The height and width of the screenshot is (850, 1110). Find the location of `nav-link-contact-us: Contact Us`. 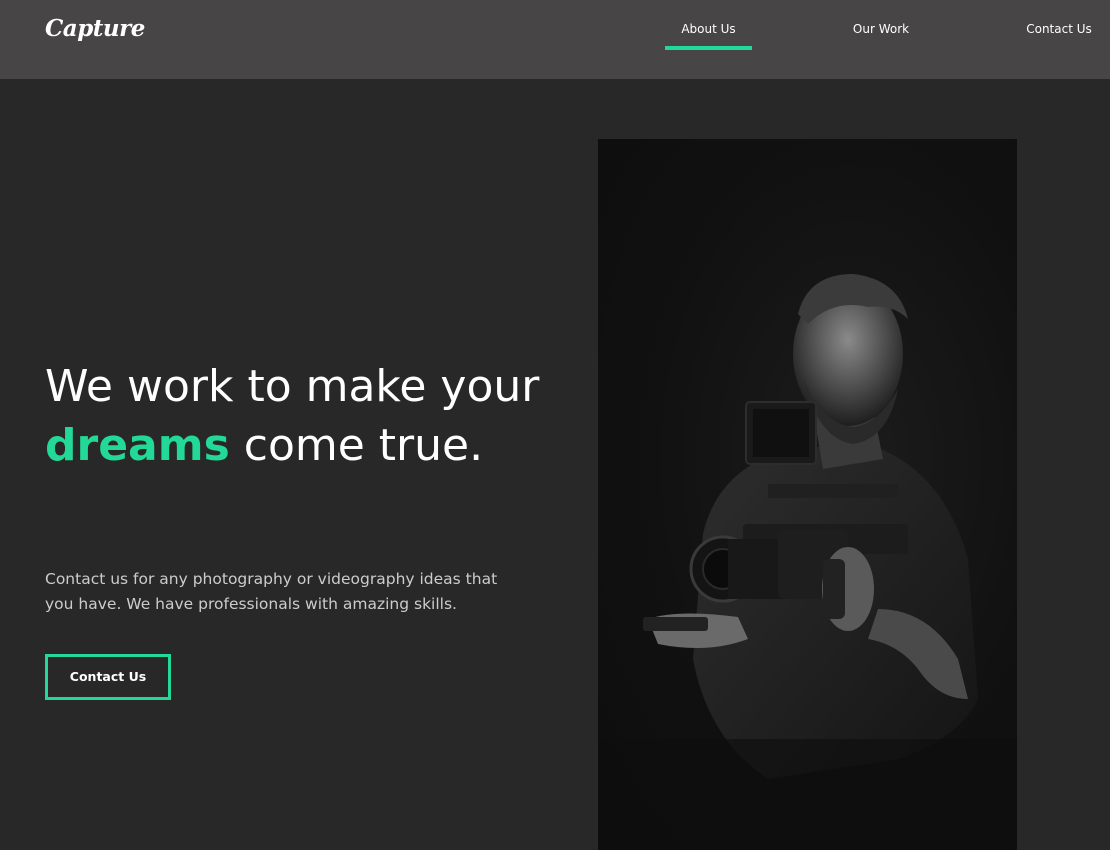

nav-link-contact-us: Contact Us is located at coordinates (1059, 29).